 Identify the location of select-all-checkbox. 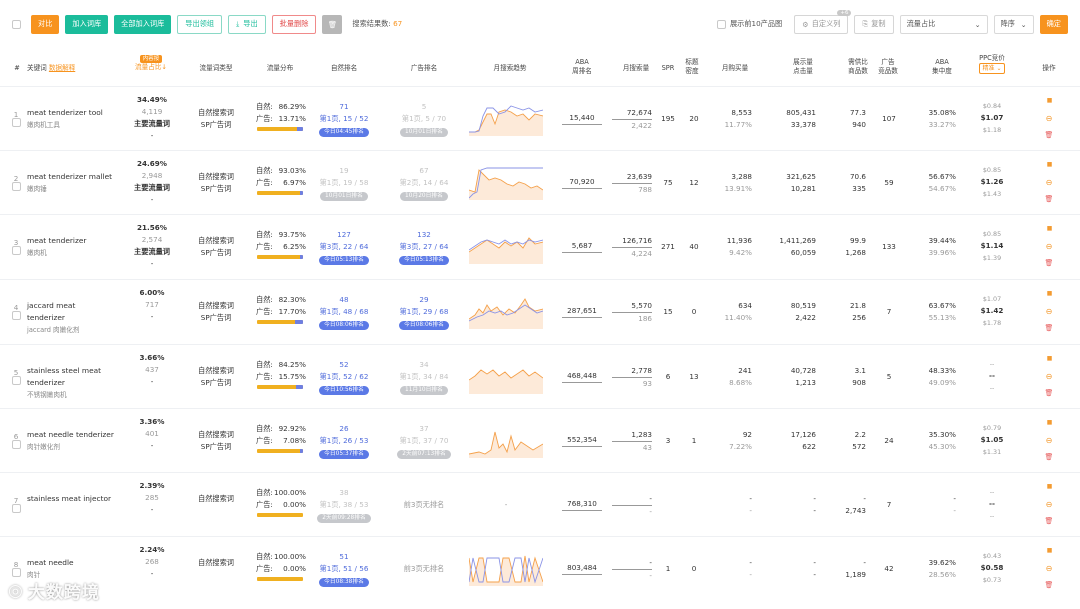
(16, 24).